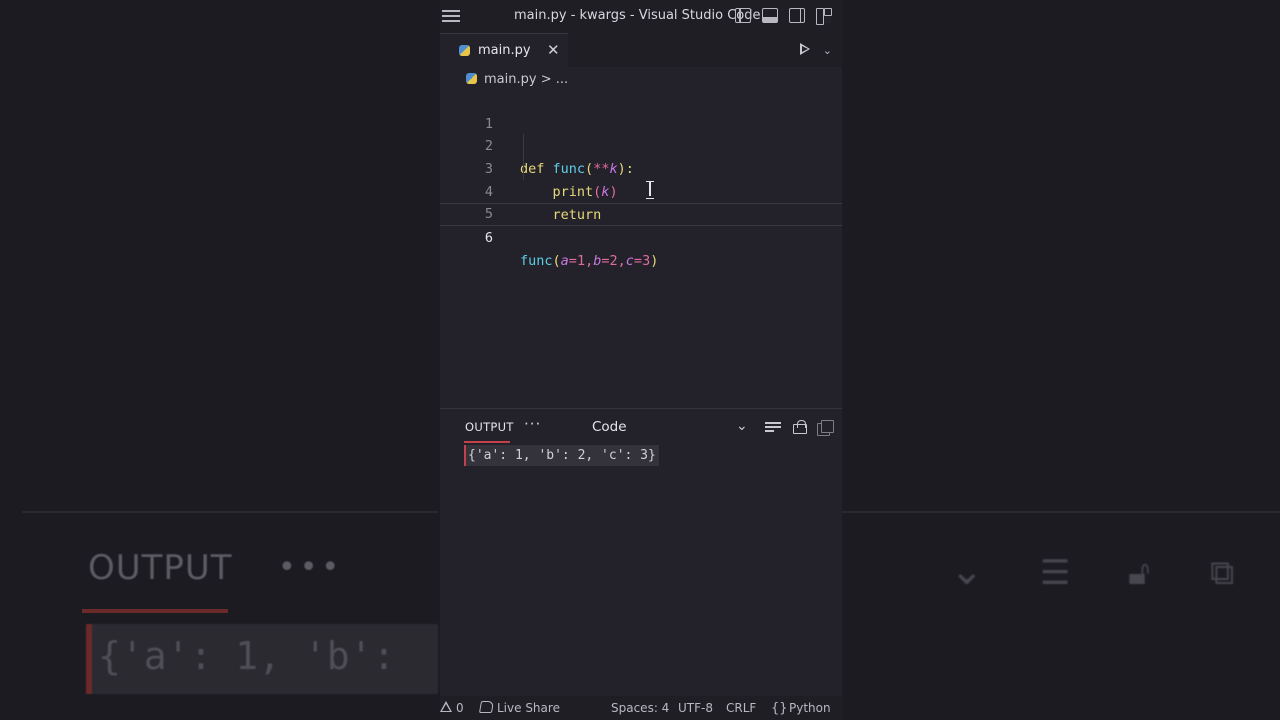 The width and height of the screenshot is (1280, 720). Describe the element at coordinates (967, 571) in the screenshot. I see `backdrop-chevron-icon: ⌄` at that location.